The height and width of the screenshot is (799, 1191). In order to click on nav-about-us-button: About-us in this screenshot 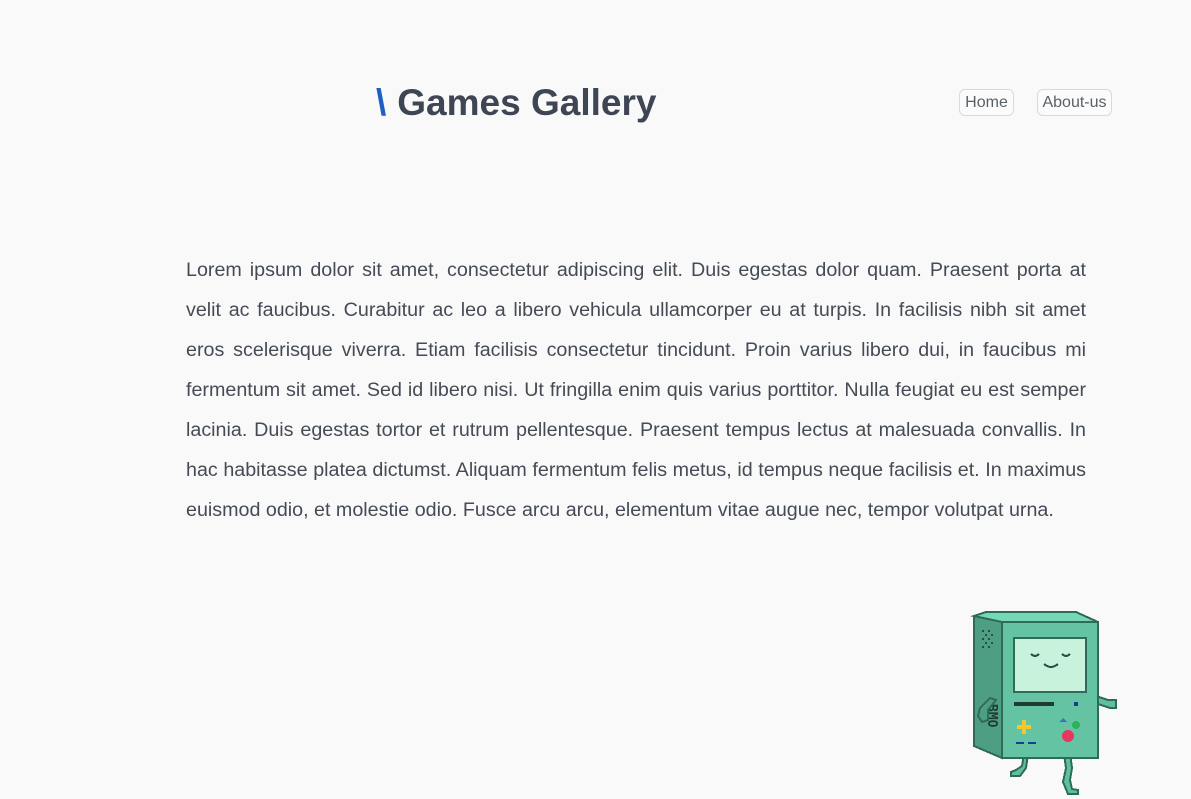, I will do `click(1074, 102)`.